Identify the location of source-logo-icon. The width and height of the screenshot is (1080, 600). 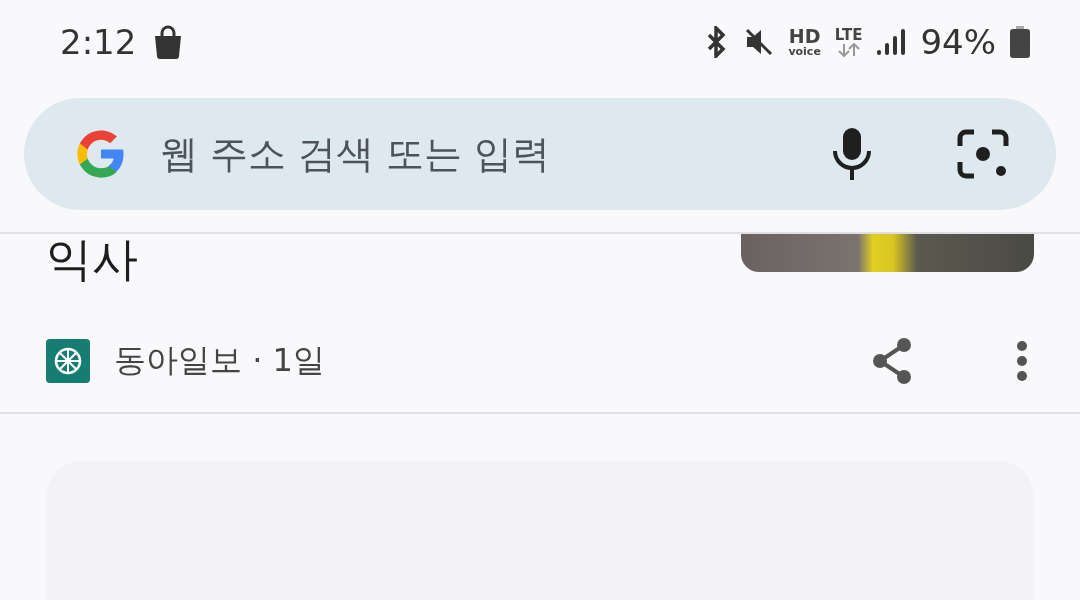
(68, 361).